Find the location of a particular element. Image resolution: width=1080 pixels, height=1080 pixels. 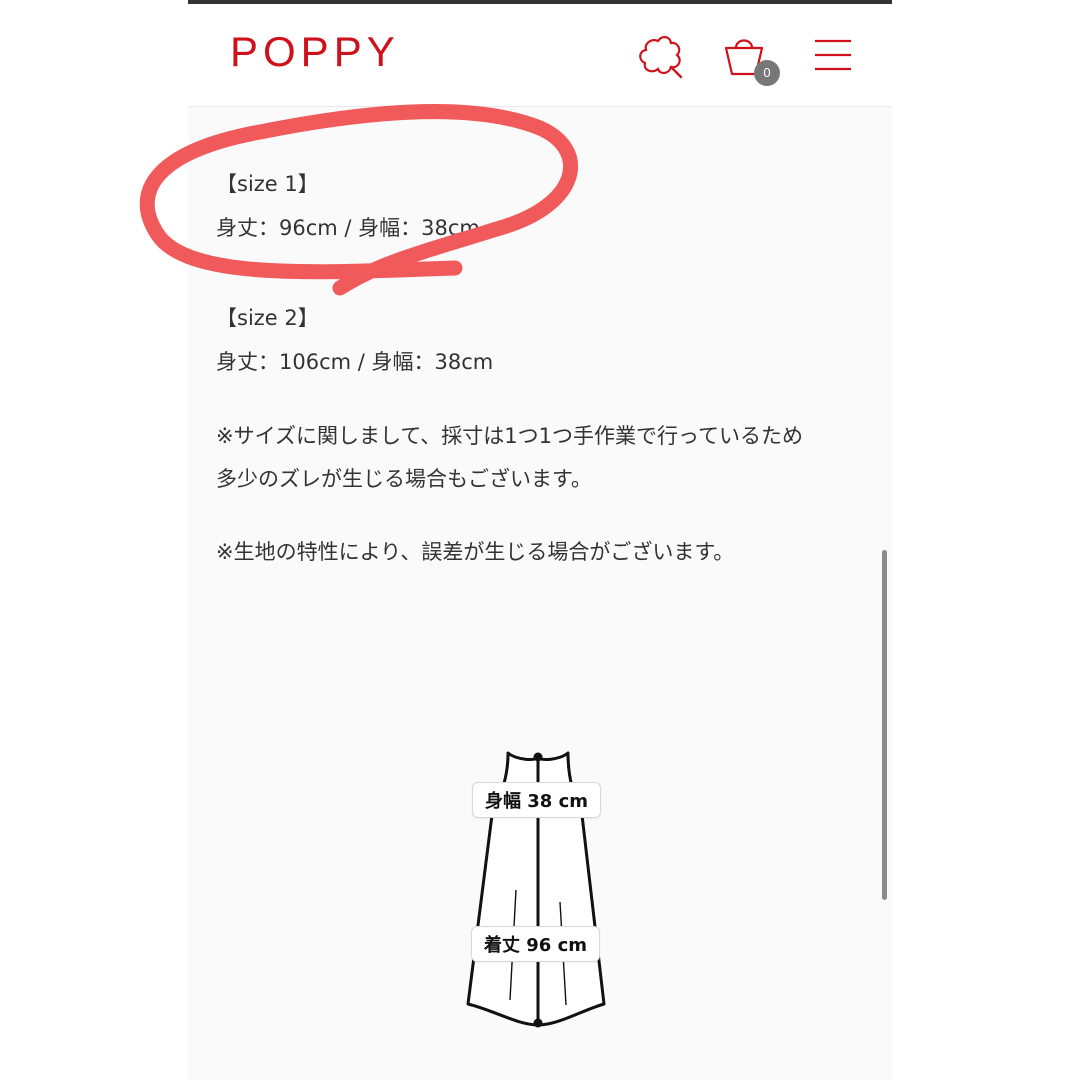

length-label: 着丈 96 cm is located at coordinates (536, 944).